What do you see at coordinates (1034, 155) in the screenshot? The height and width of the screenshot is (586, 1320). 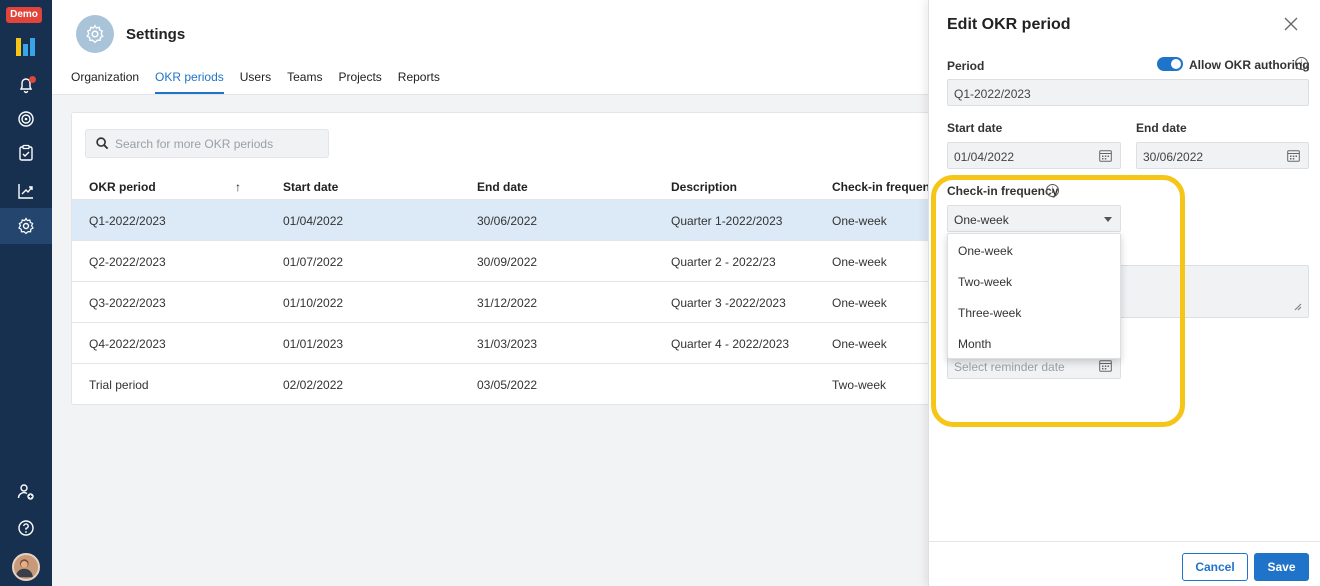 I see `start-date-field: 01/04/2022` at bounding box center [1034, 155].